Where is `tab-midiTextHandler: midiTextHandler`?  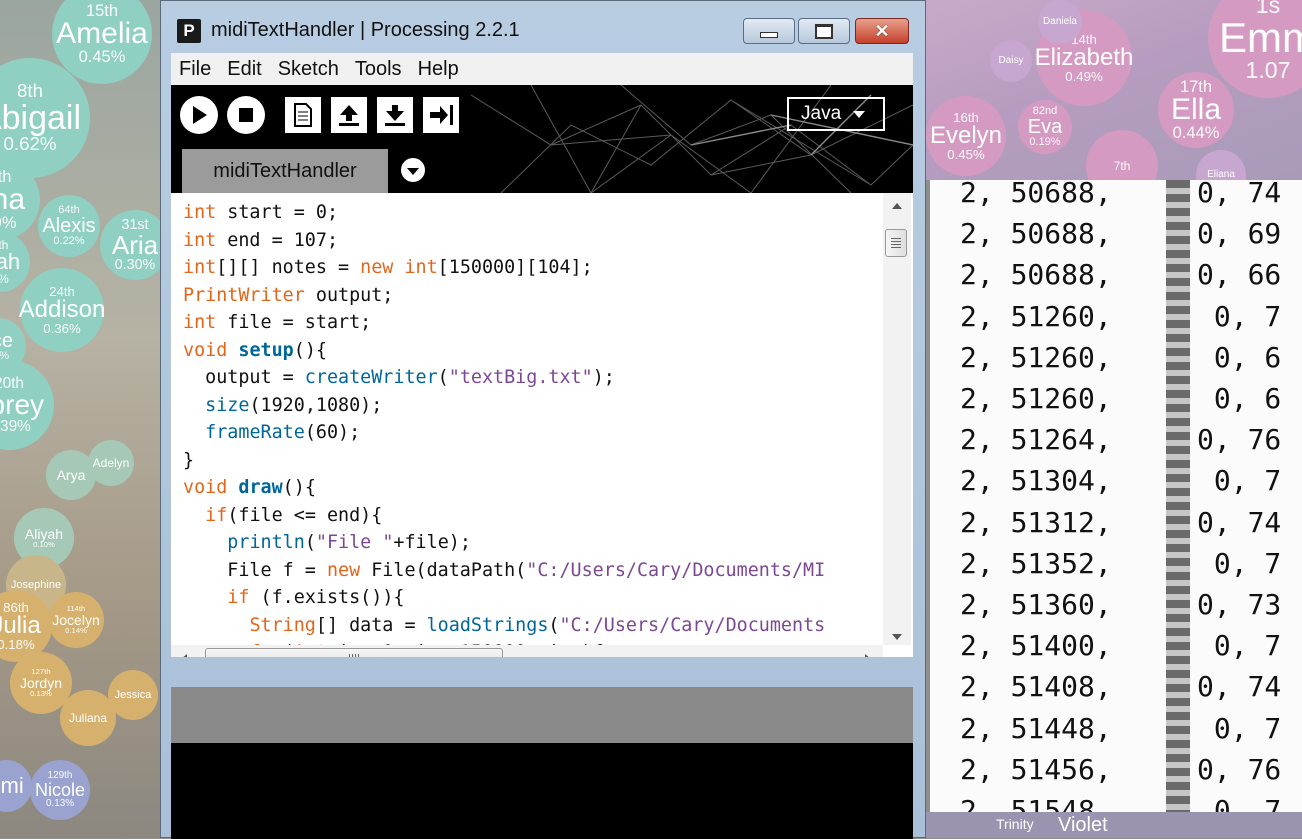
tab-midiTextHandler: midiTextHandler is located at coordinates (285, 171).